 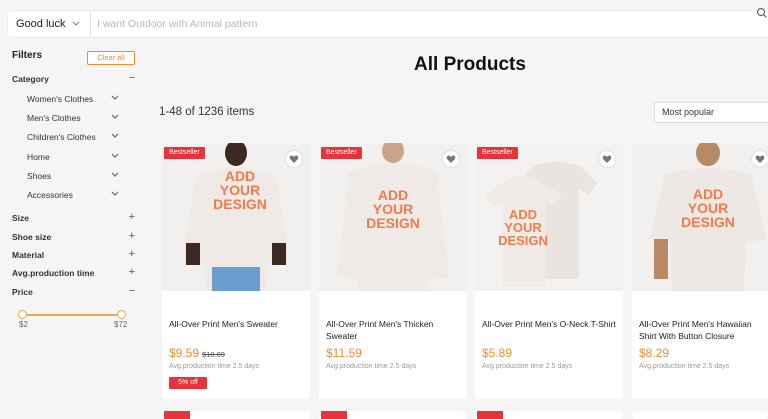 I want to click on product-price: $11.59, so click(x=344, y=353).